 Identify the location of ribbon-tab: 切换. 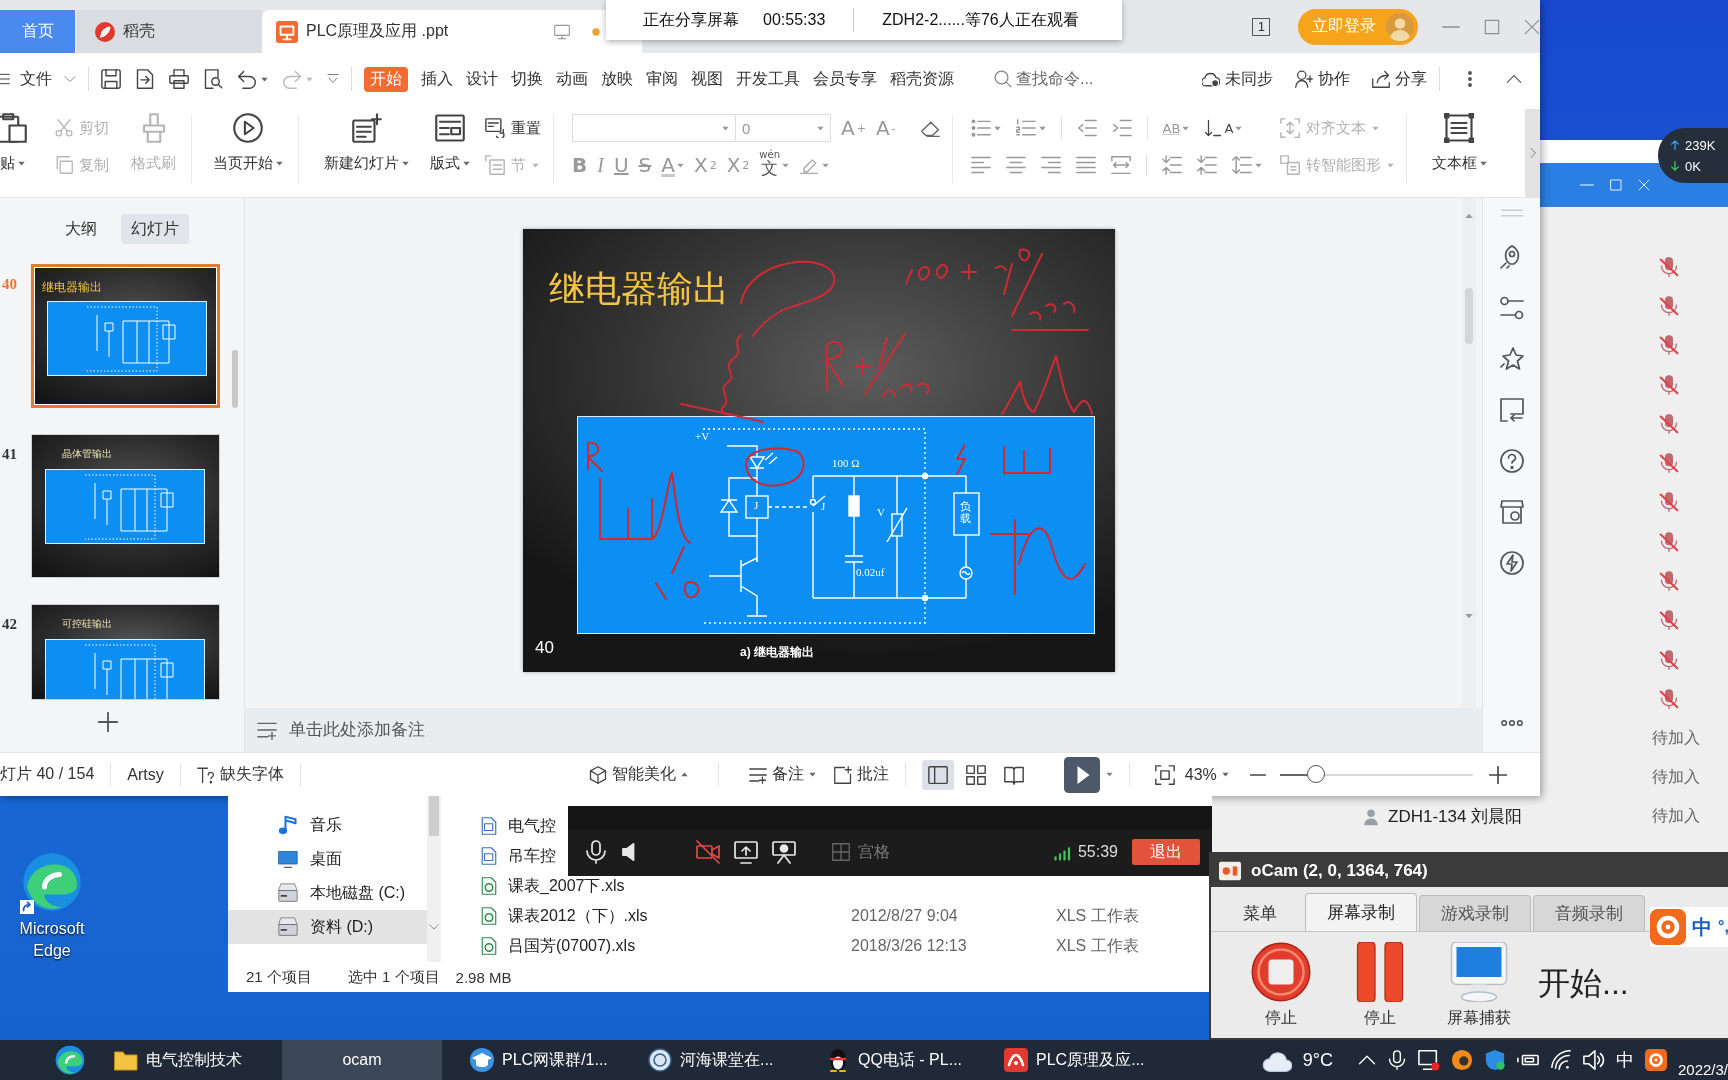
(527, 79).